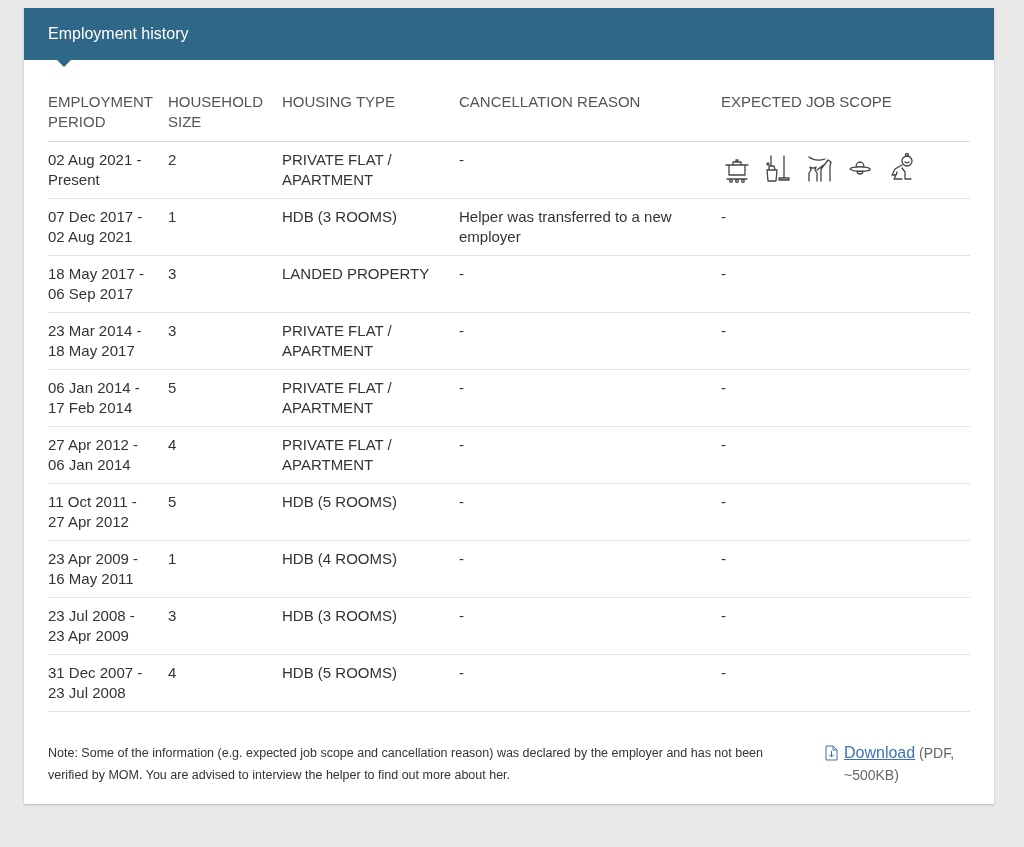 Image resolution: width=1024 pixels, height=847 pixels. I want to click on household-size: 2, so click(172, 159).